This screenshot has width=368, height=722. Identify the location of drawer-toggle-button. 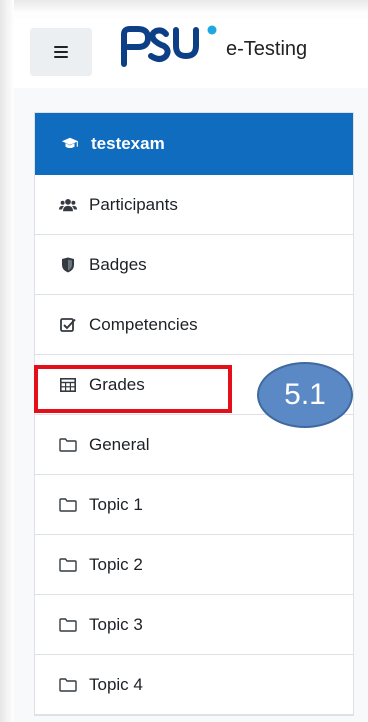
(61, 52).